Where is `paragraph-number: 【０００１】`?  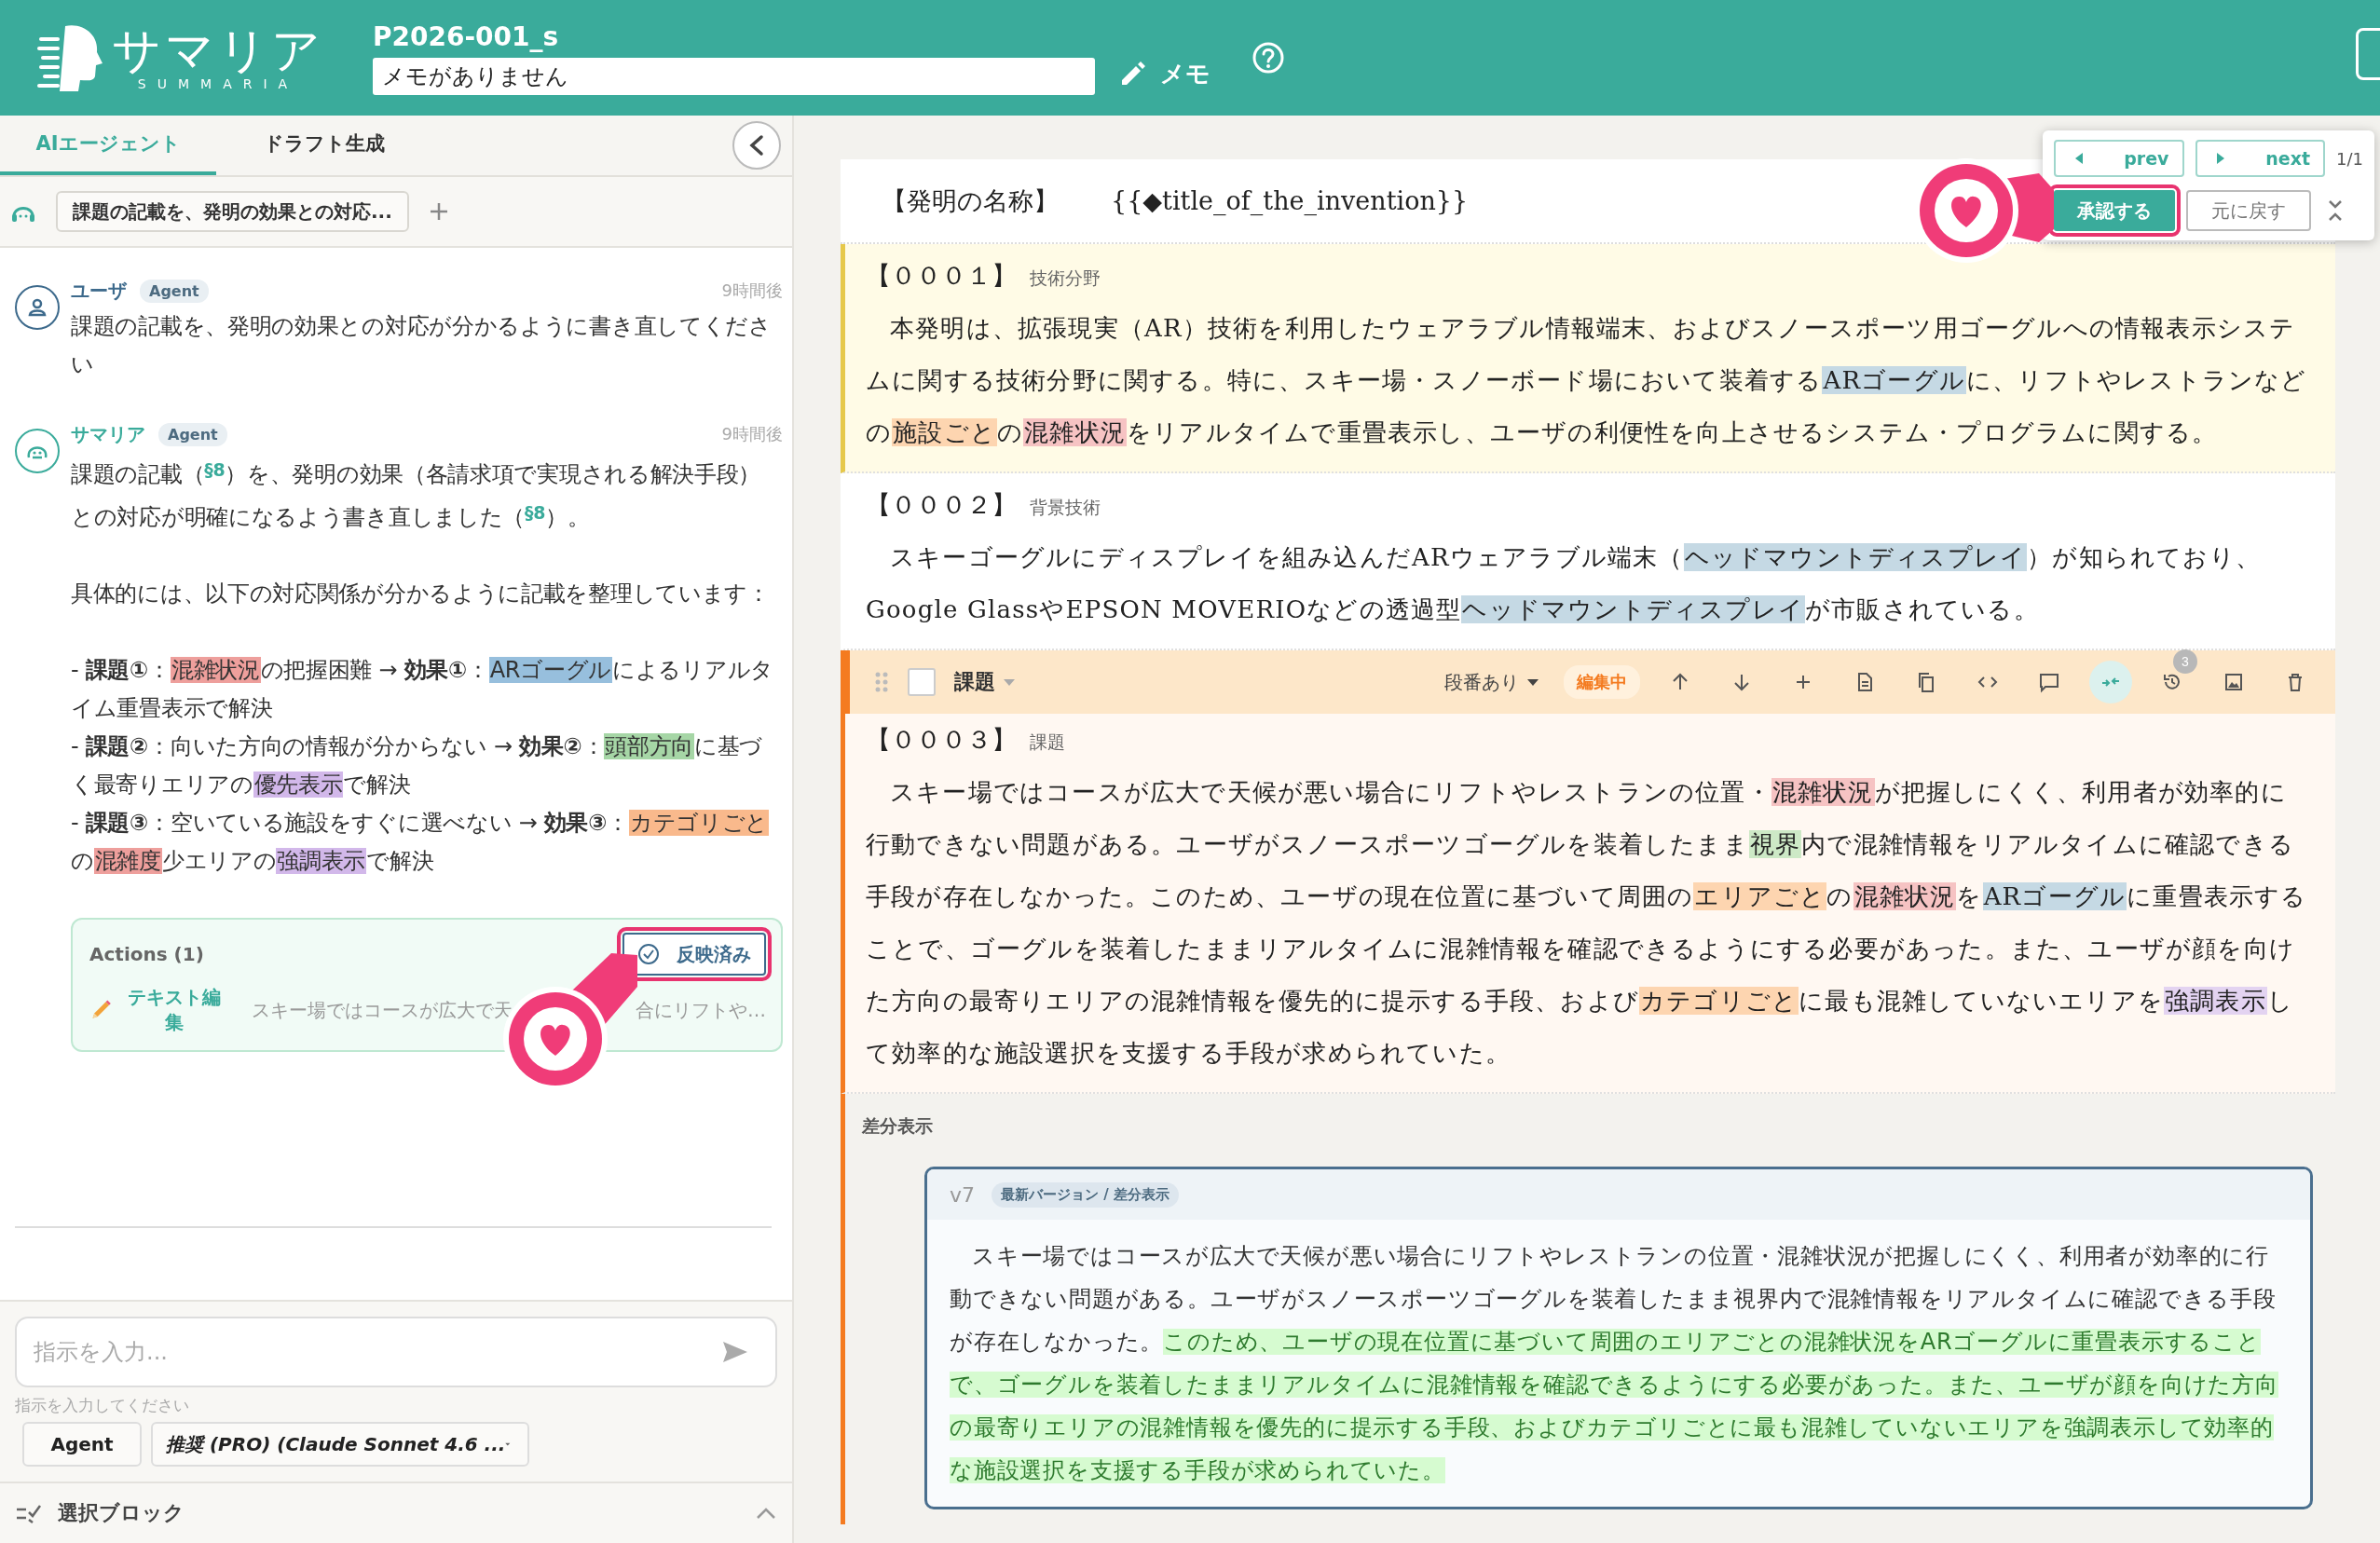 paragraph-number: 【０００１】 is located at coordinates (941, 276).